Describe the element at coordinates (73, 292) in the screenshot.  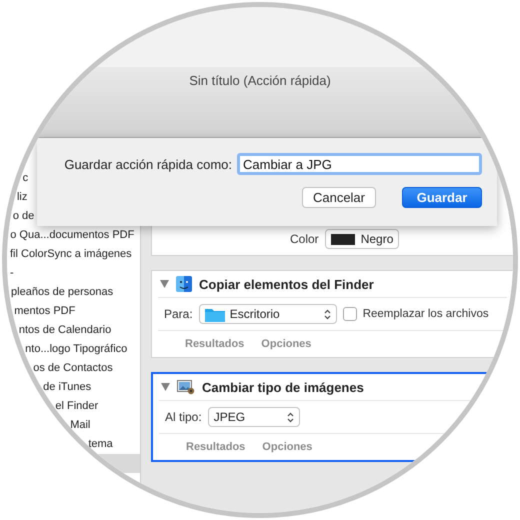
I see `sidebar-item: pleaños de personas` at that location.